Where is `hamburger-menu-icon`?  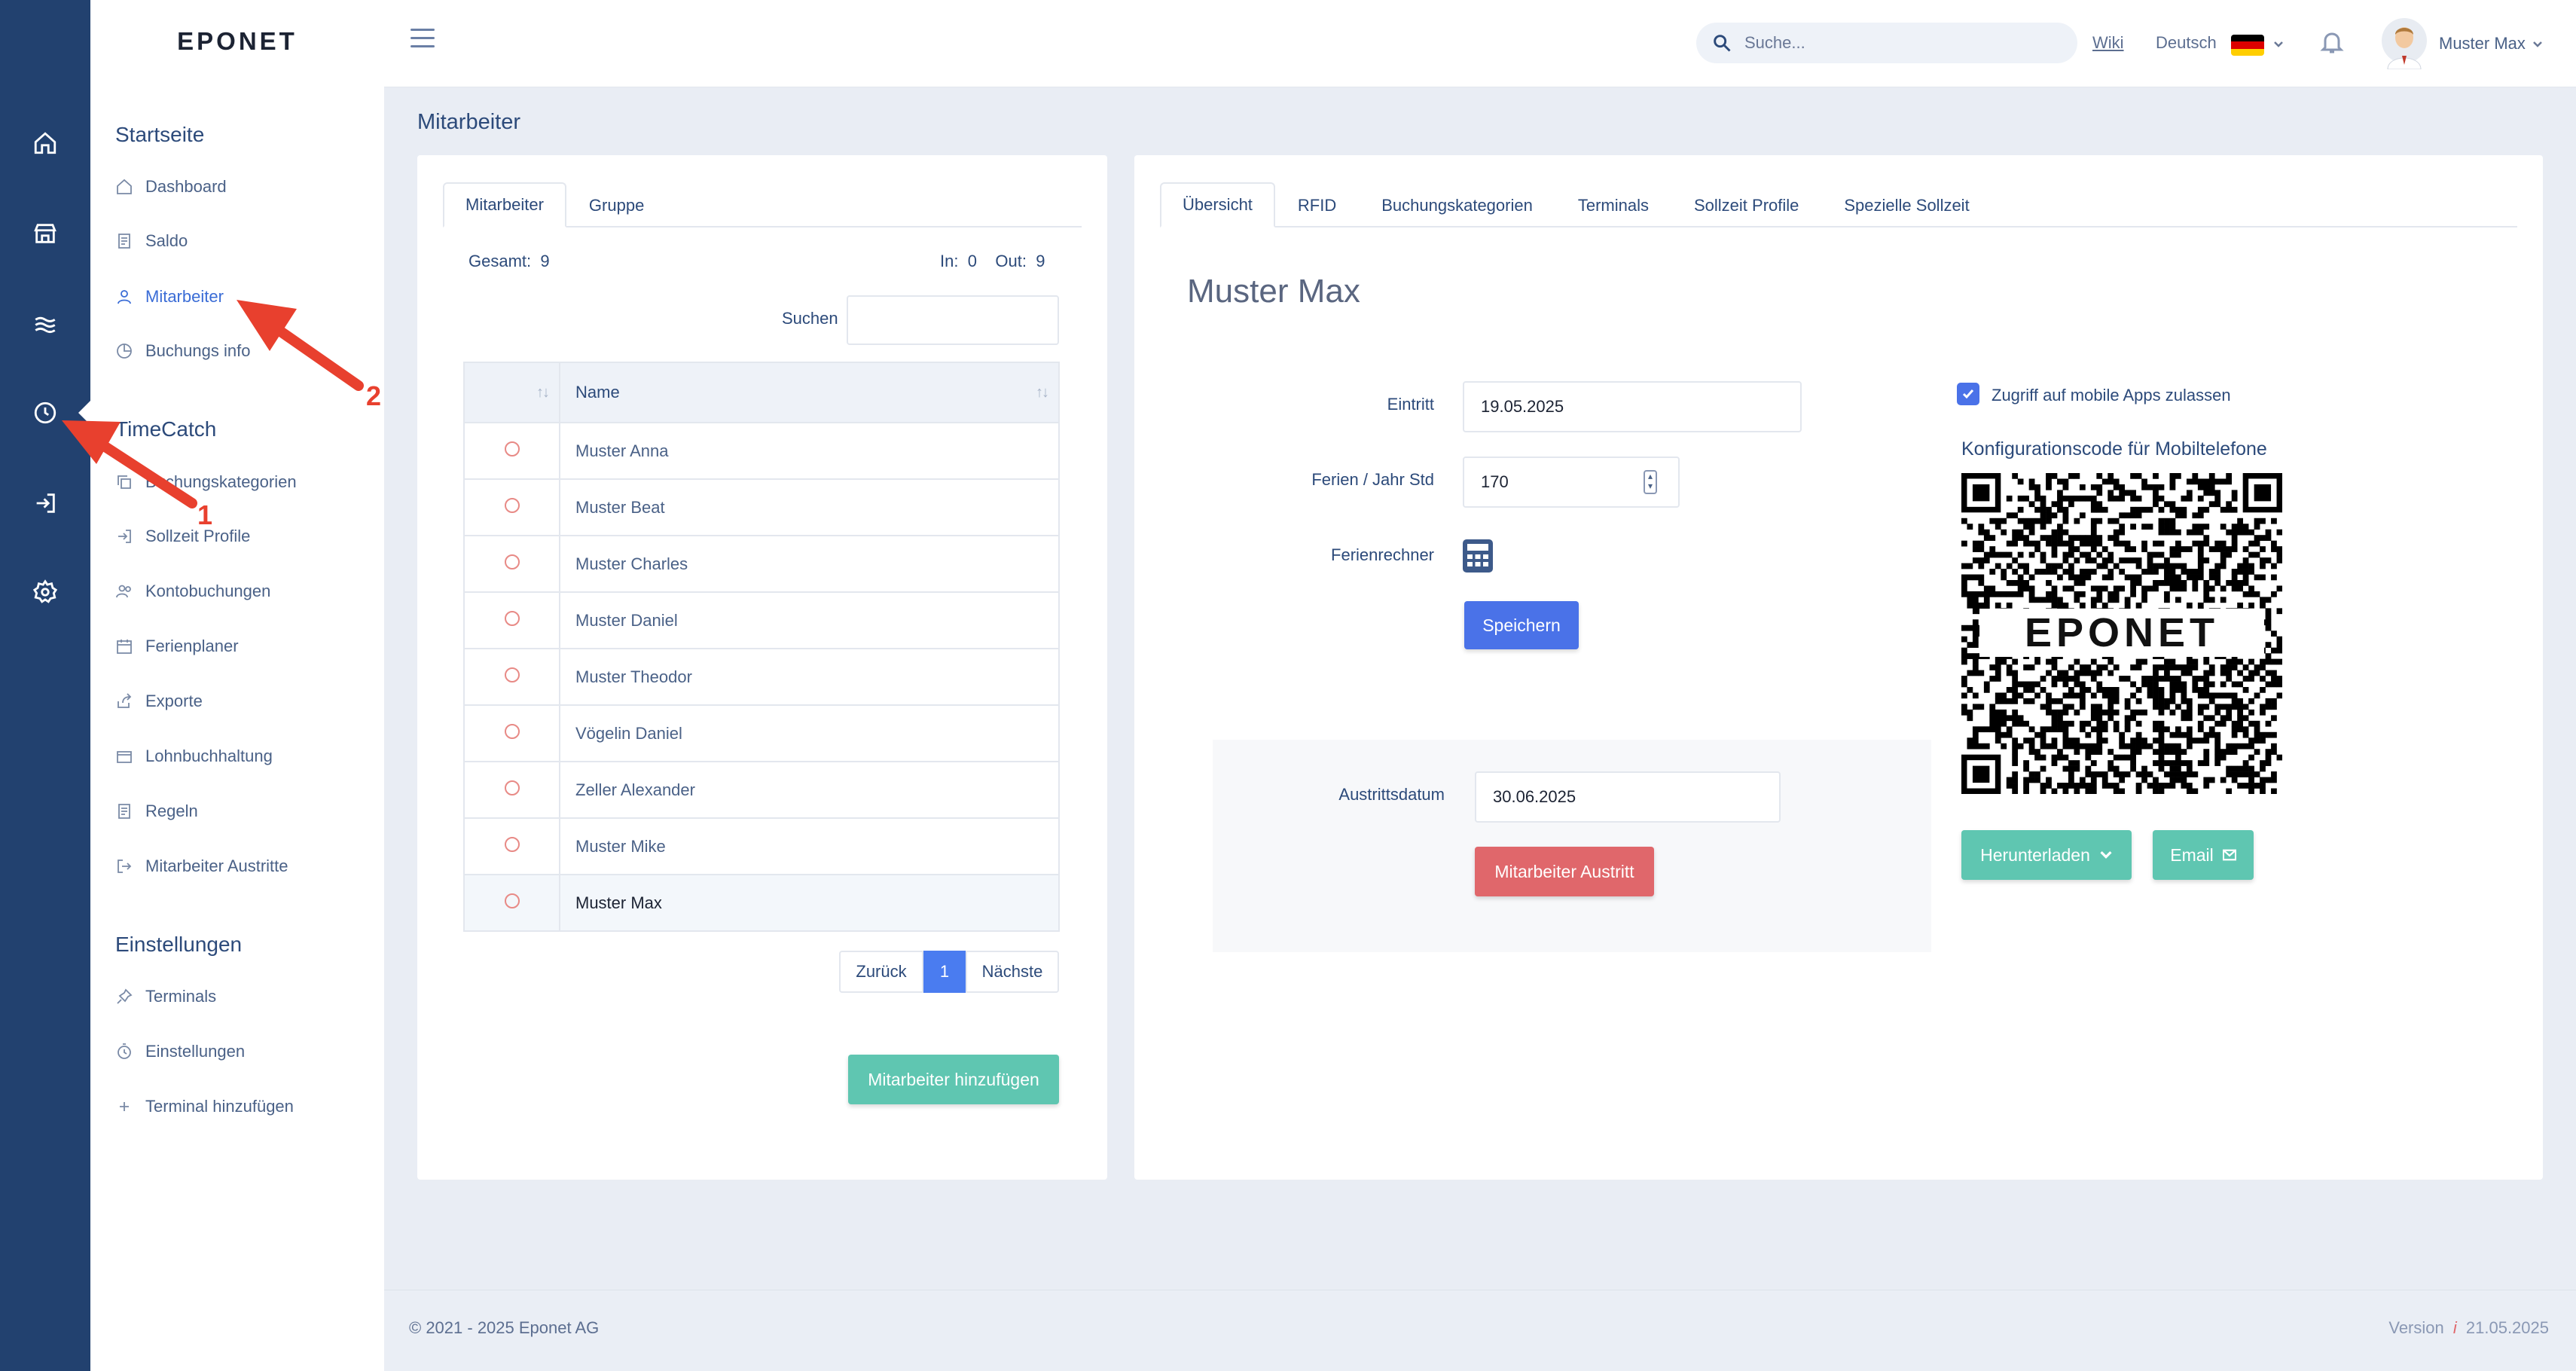 hamburger-menu-icon is located at coordinates (423, 41).